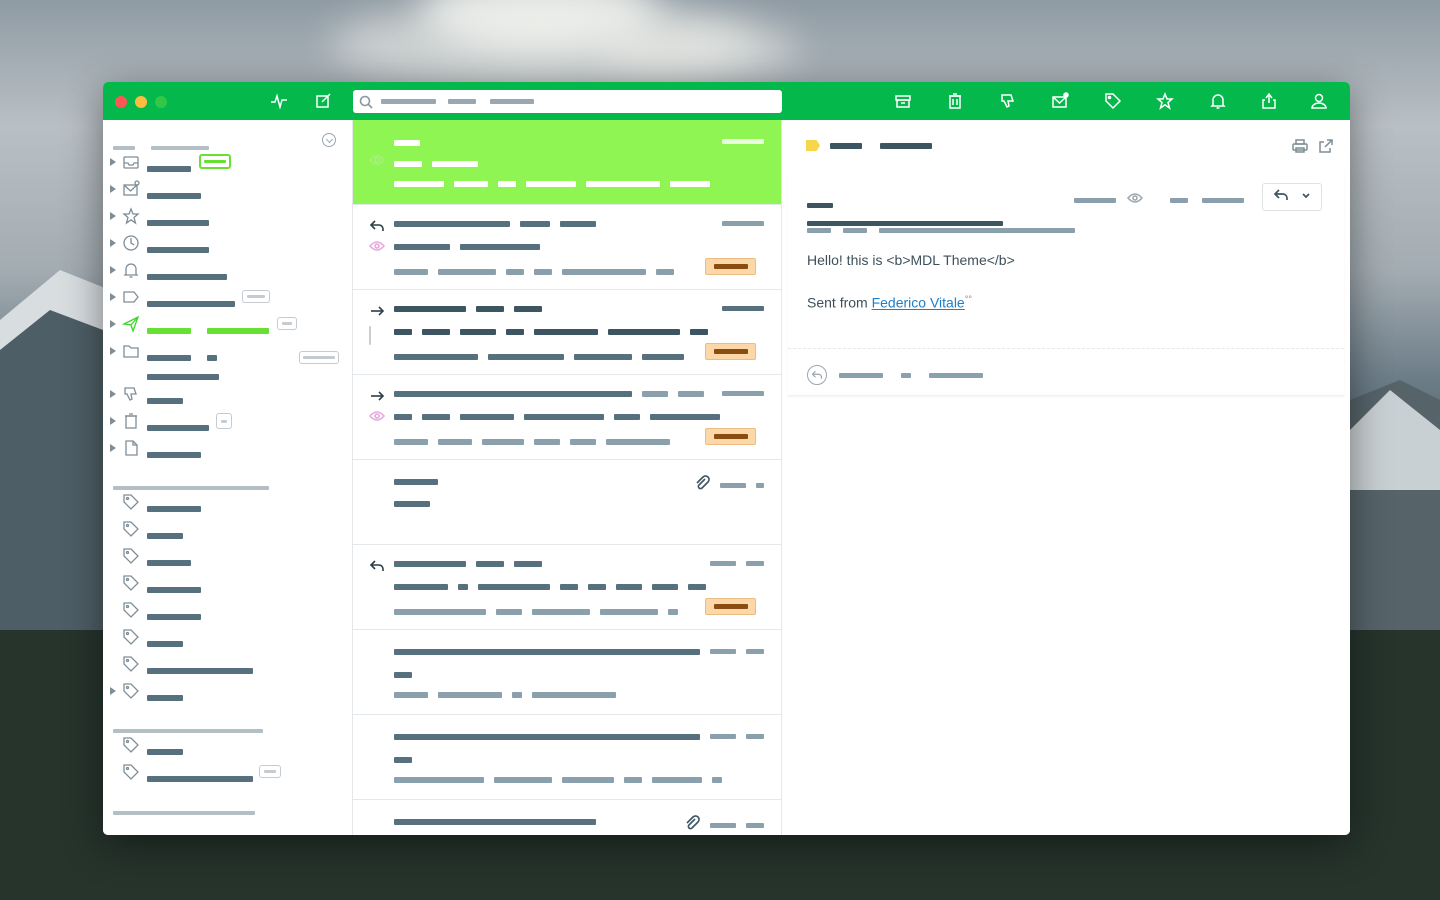 The image size is (1440, 900). Describe the element at coordinates (918, 303) in the screenshot. I see `sender-link: Federico Vitale` at that location.